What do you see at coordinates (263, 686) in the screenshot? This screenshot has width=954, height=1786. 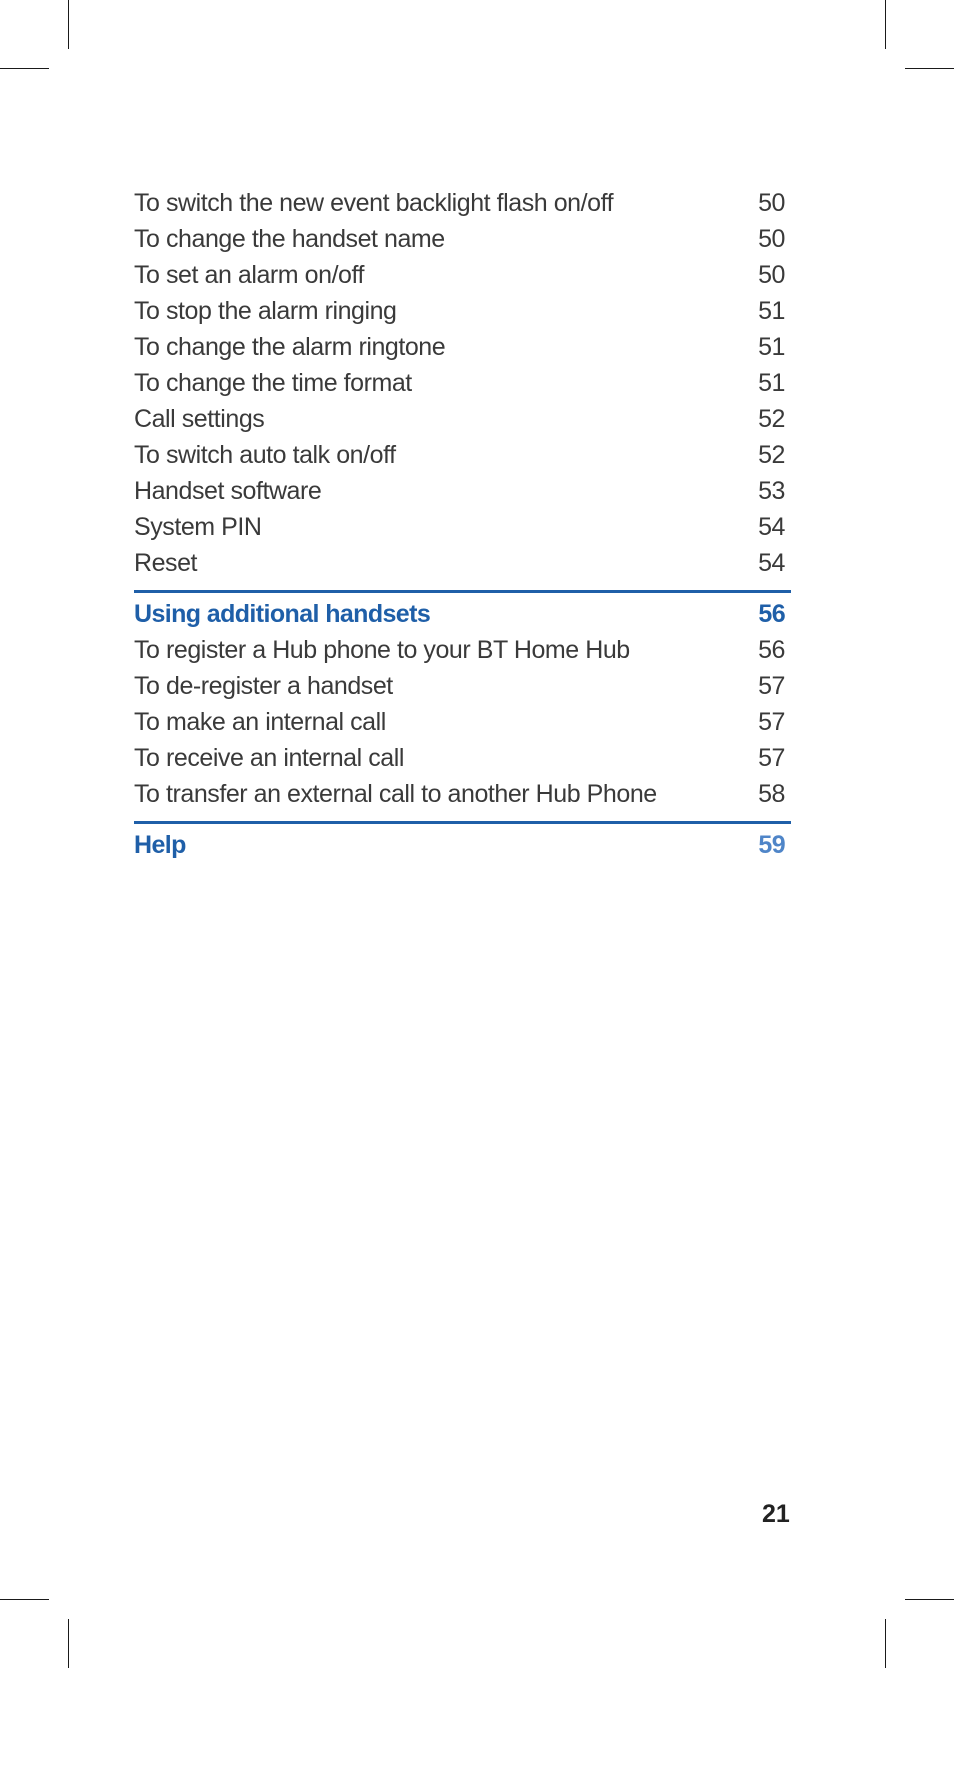 I see `toc-entry-label: To de-register a handset` at bounding box center [263, 686].